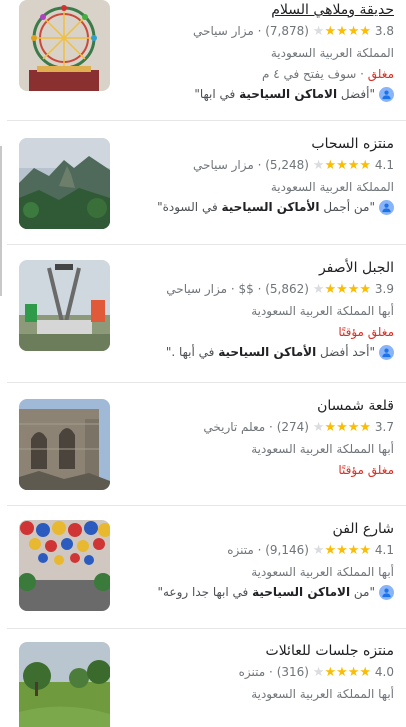 Image resolution: width=406 pixels, height=727 pixels. I want to click on review-count: (274), so click(292, 427).